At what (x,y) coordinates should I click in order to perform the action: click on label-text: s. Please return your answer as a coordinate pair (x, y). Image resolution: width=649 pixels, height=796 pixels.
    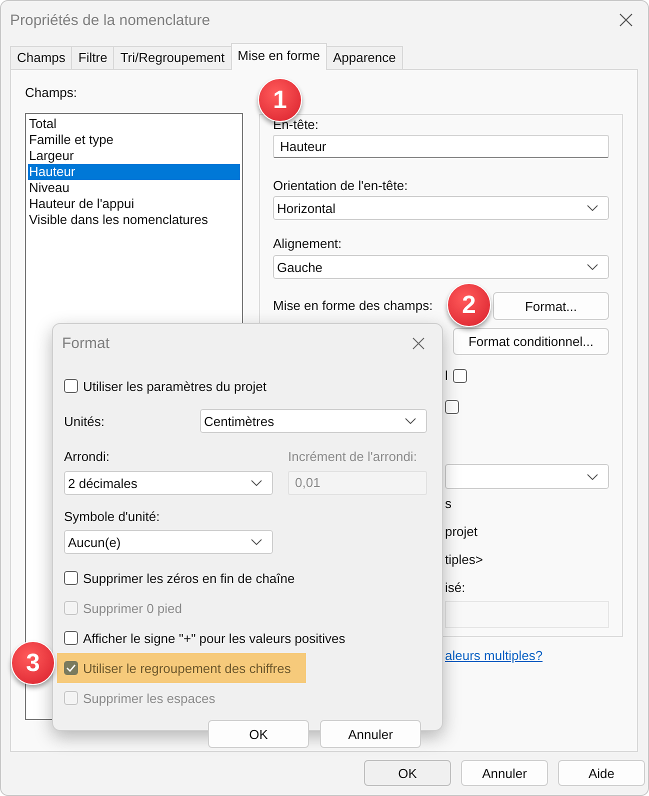
    Looking at the image, I should click on (448, 503).